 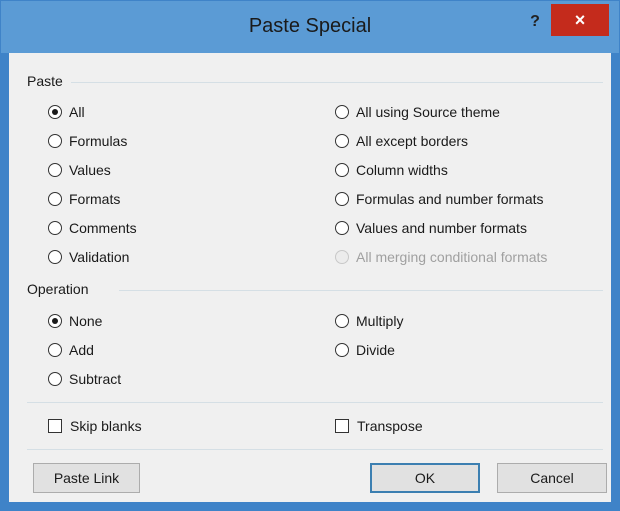 What do you see at coordinates (361, 290) in the screenshot?
I see `operation-group-line` at bounding box center [361, 290].